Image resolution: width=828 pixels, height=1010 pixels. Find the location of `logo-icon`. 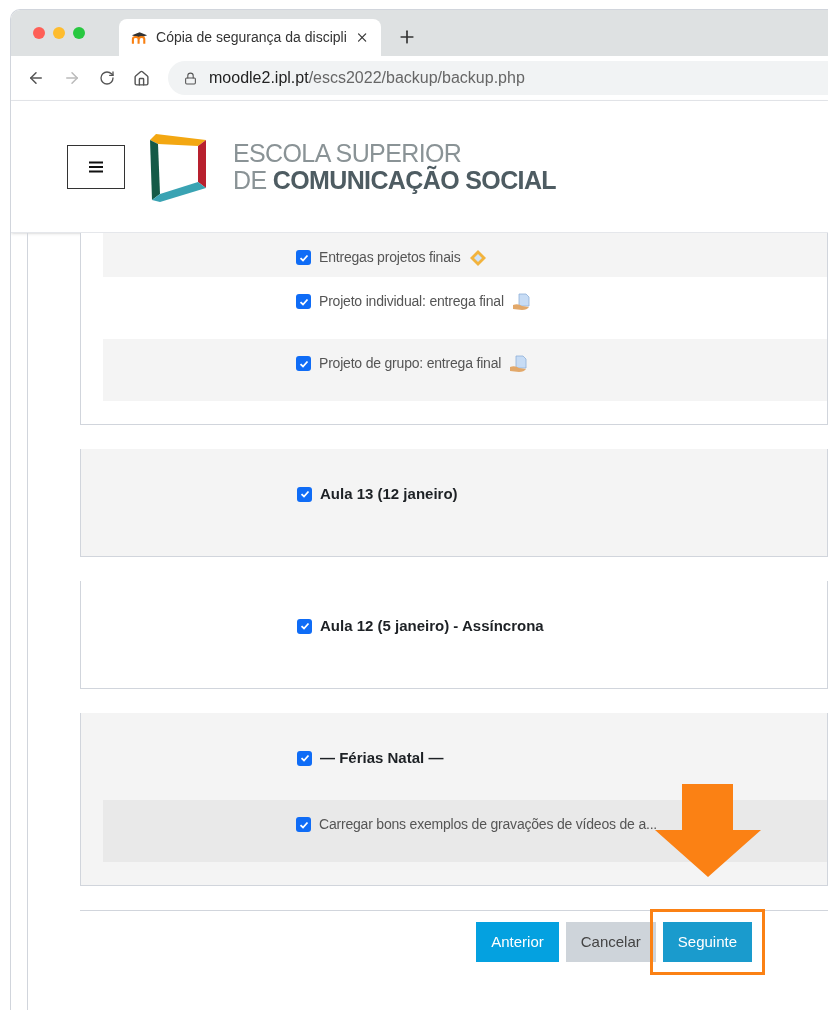

logo-icon is located at coordinates (178, 166).